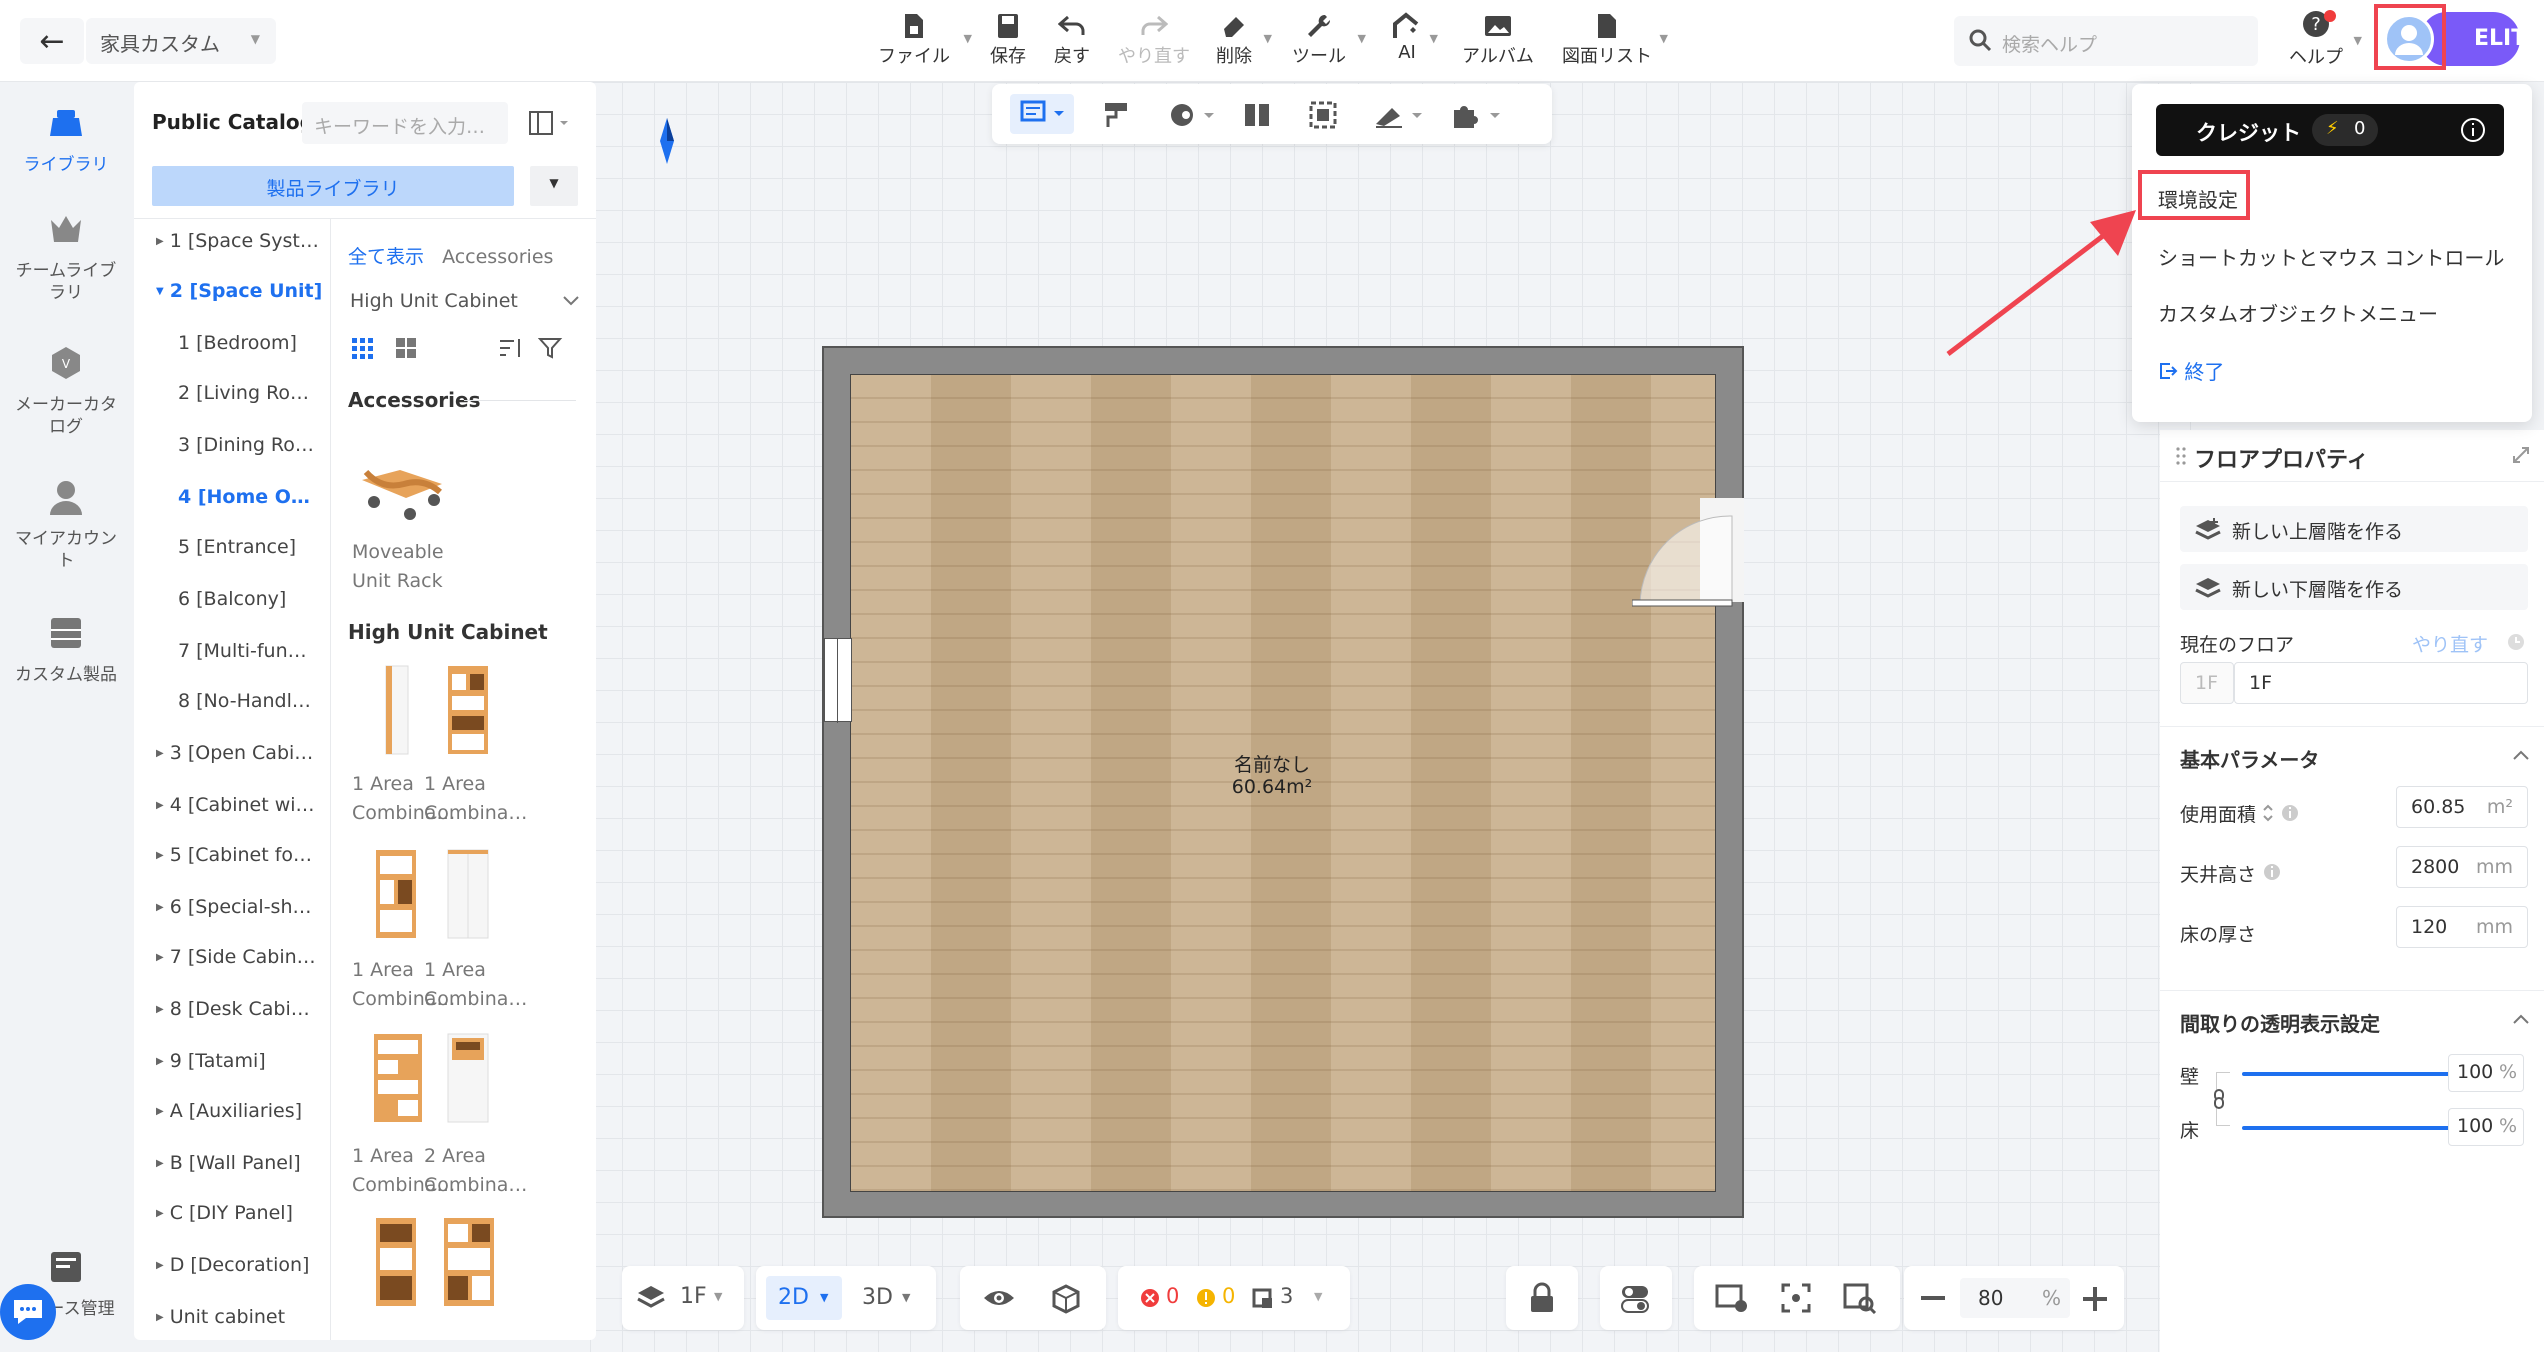  I want to click on redo-link: やり直す, so click(2450, 643).